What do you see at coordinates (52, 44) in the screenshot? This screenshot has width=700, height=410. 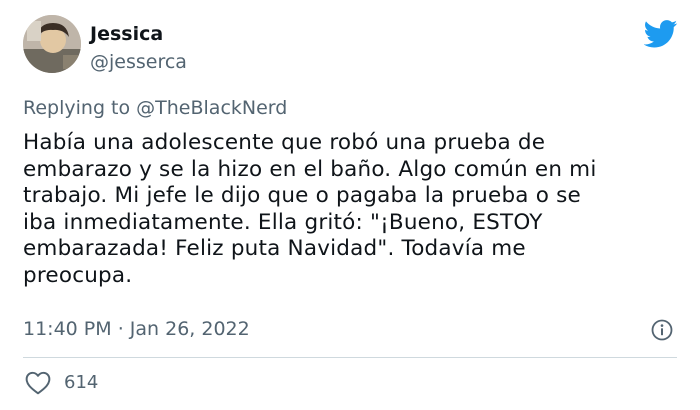 I see `avatar` at bounding box center [52, 44].